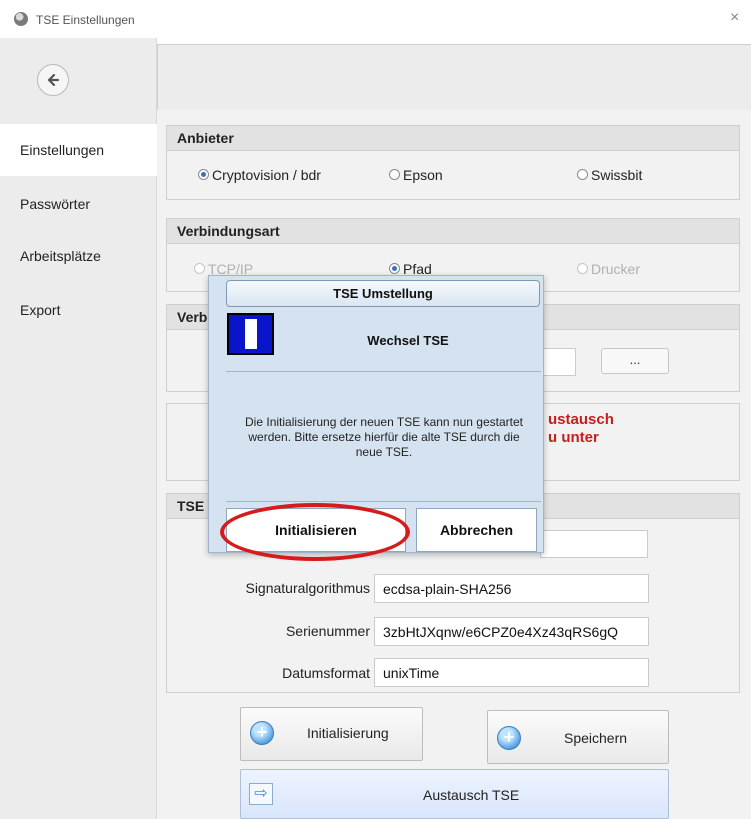  Describe the element at coordinates (228, 231) in the screenshot. I see `verbindungsart-title: Verbindungsart` at that location.